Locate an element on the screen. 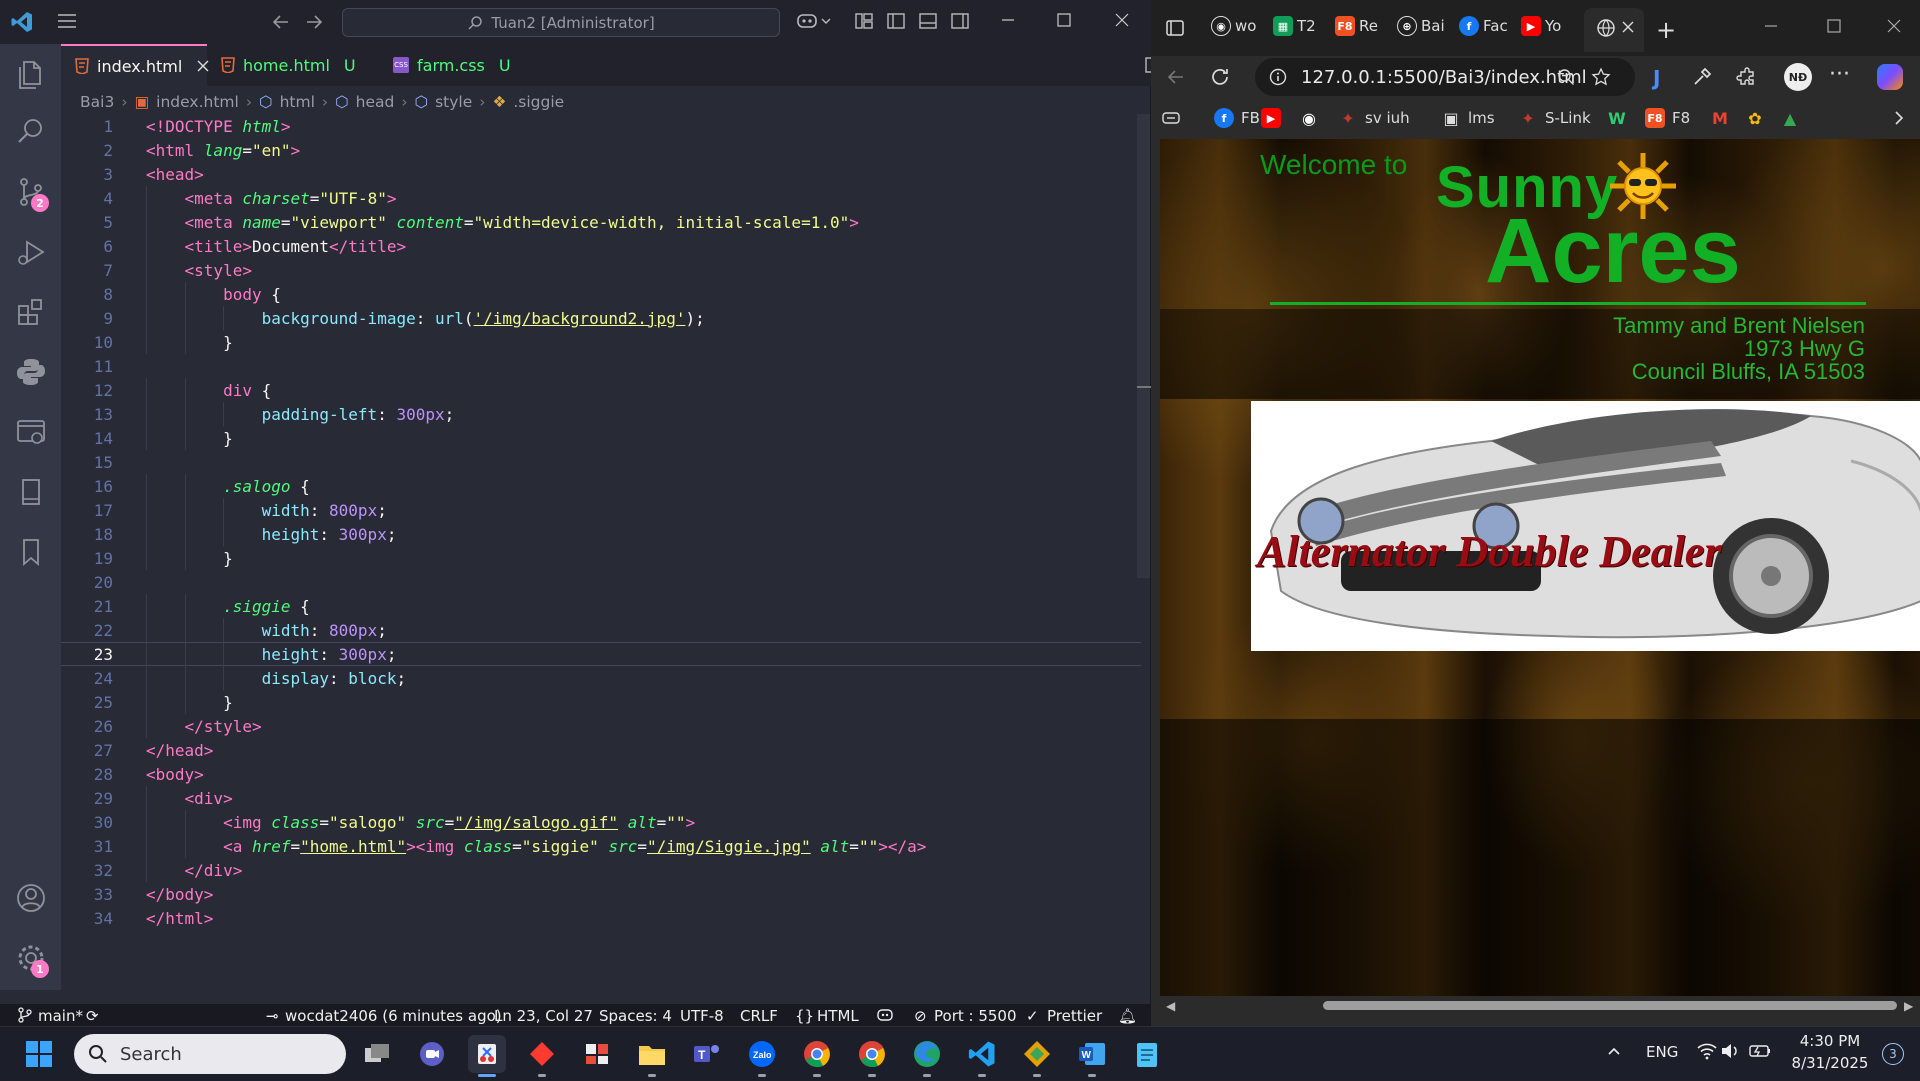  code-line: 10 } is located at coordinates (601, 342).